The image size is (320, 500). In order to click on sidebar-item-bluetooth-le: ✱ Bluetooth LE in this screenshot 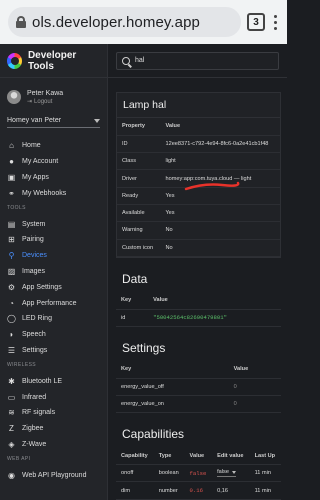, I will do `click(53, 381)`.